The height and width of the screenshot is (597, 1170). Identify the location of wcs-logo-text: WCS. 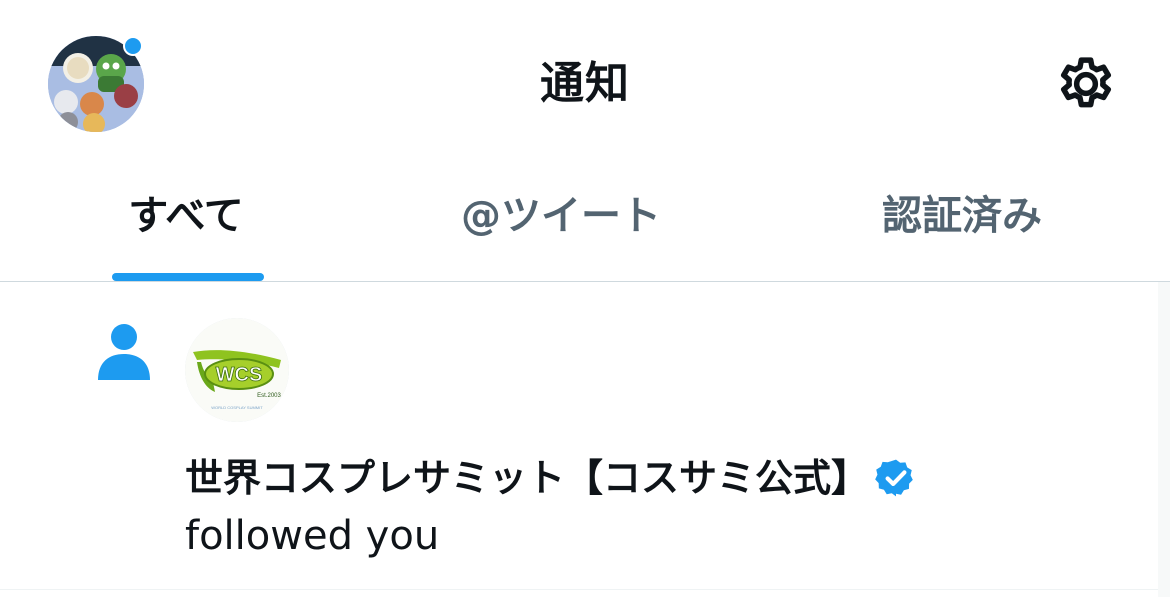
(239, 375).